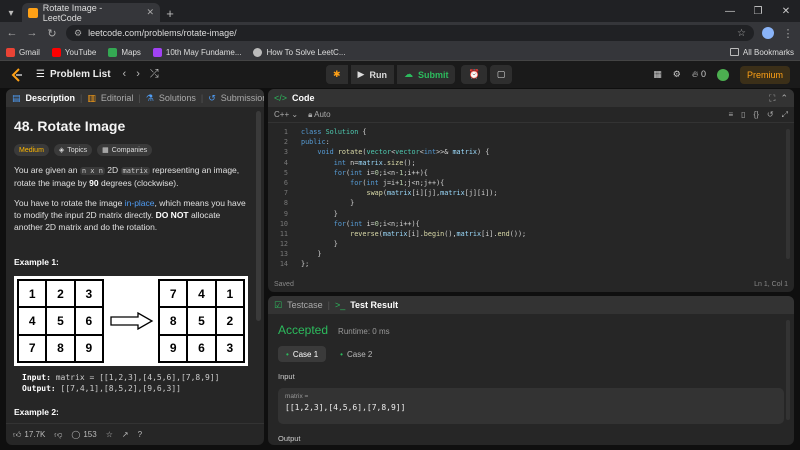 This screenshot has height=450, width=800. I want to click on checkbox-icon: ☑, so click(278, 304).